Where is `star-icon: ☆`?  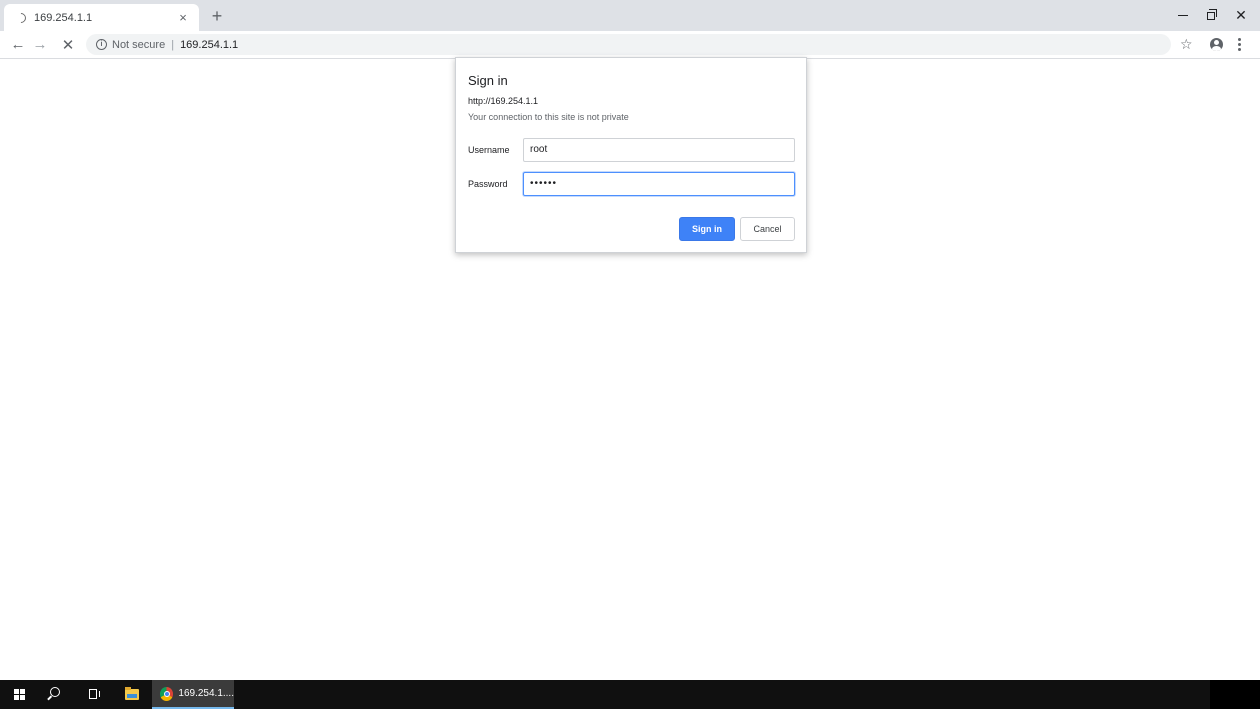
star-icon: ☆ is located at coordinates (1186, 44).